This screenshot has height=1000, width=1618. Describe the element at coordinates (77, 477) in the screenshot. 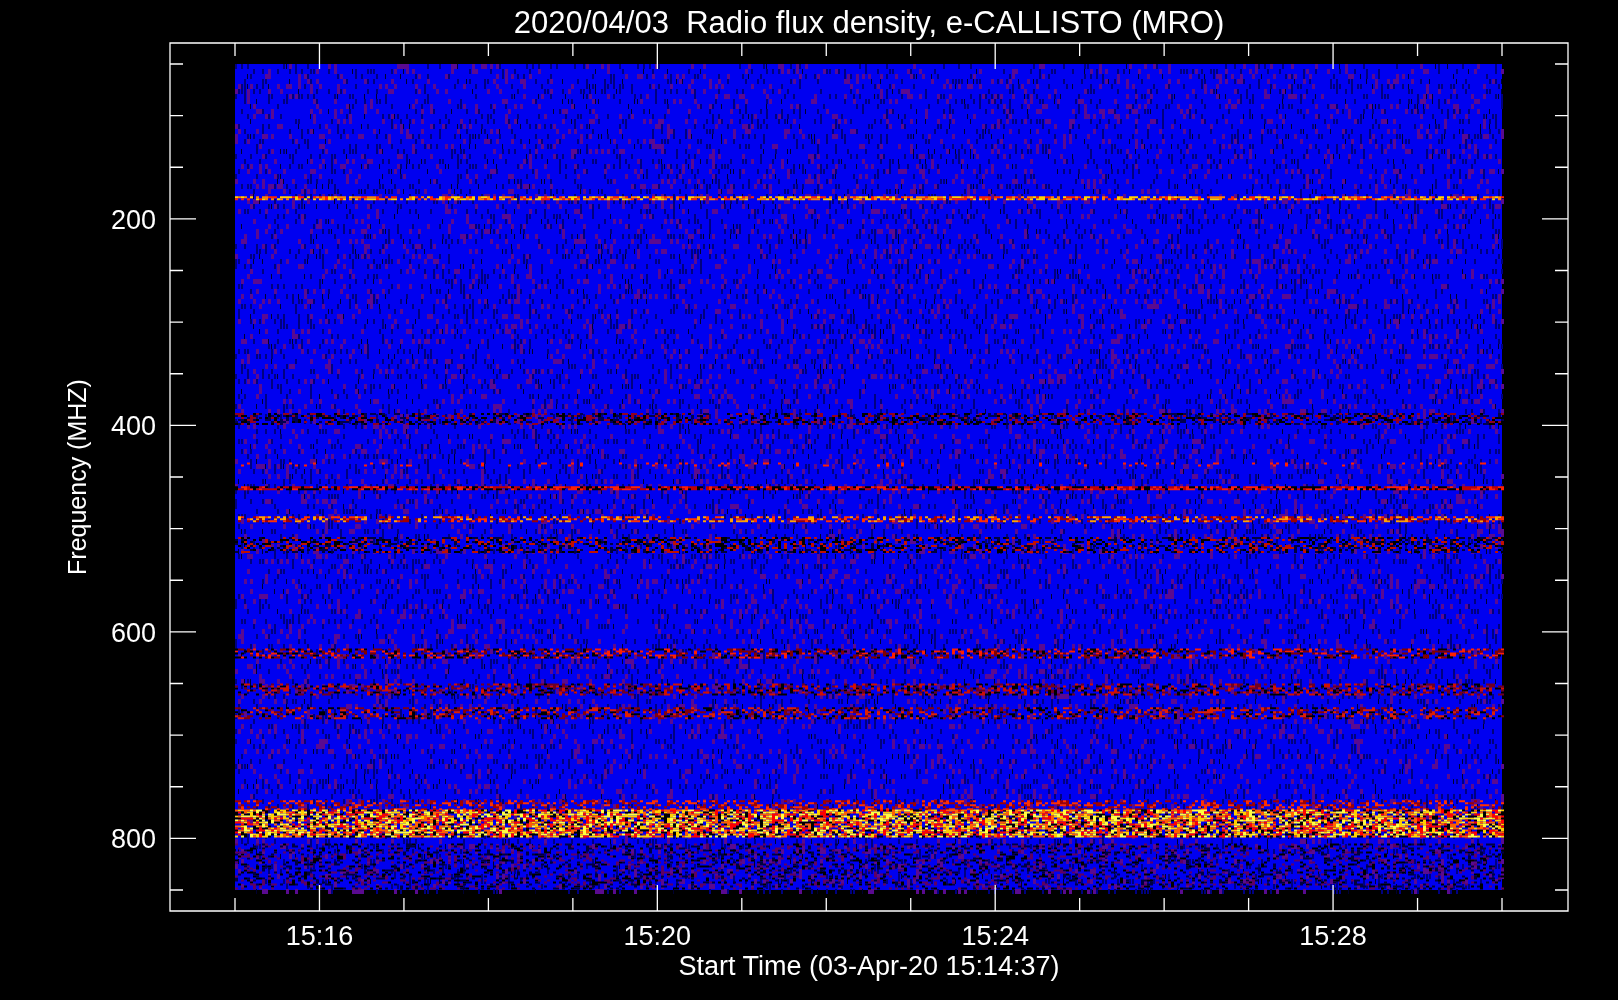

I see `axis-title: Frequency (MHZ)` at that location.